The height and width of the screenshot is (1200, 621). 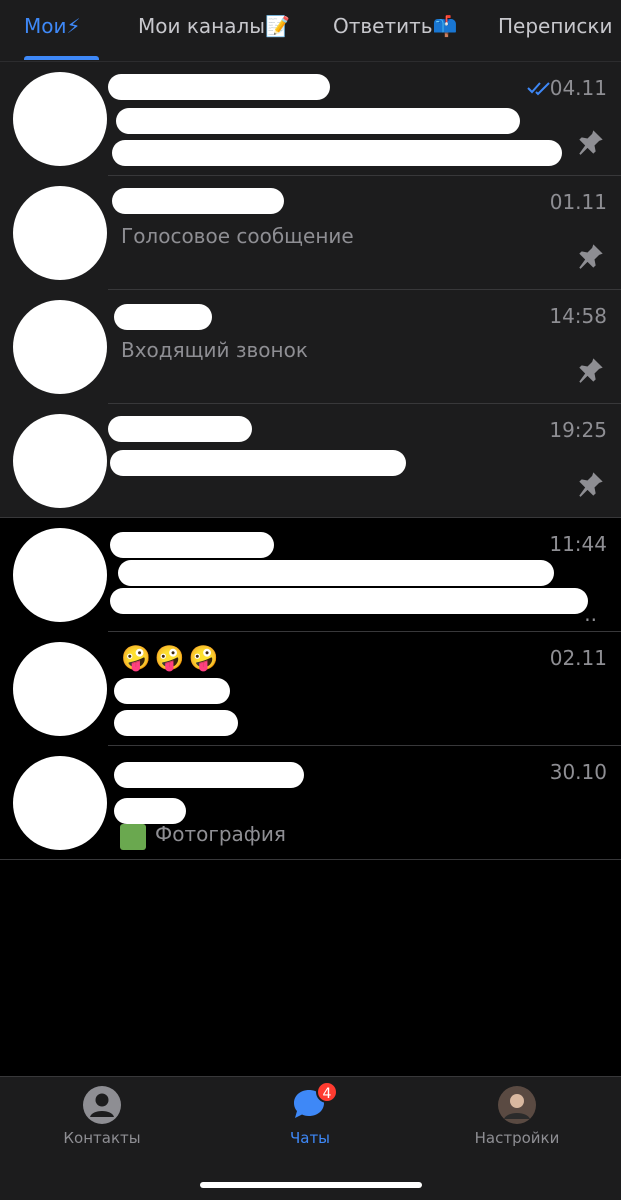 I want to click on tab-otvetit: Ответить📫, so click(x=395, y=26).